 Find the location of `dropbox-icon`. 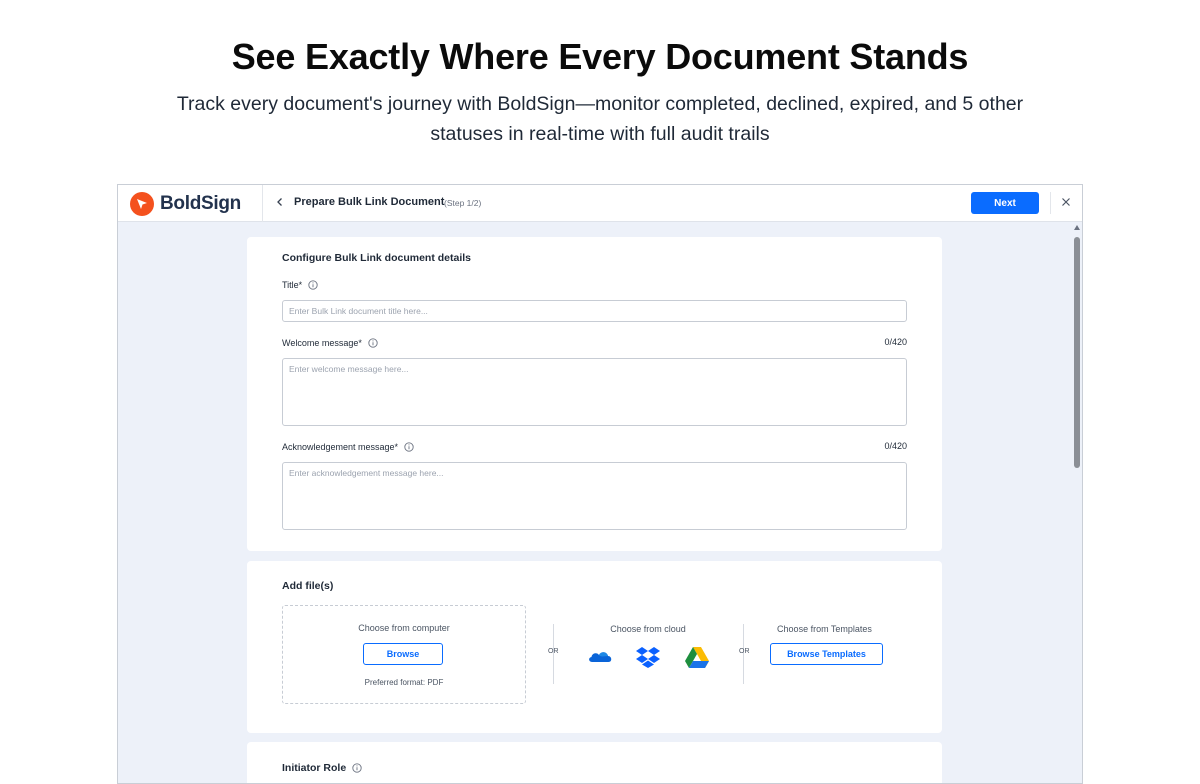

dropbox-icon is located at coordinates (648, 659).